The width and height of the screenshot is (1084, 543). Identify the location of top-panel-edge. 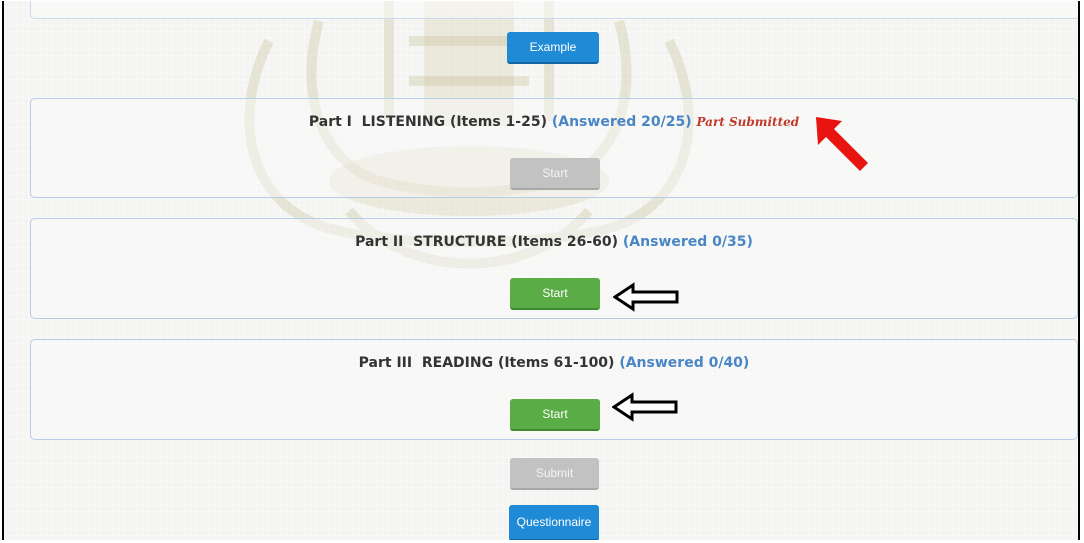
(554, 10).